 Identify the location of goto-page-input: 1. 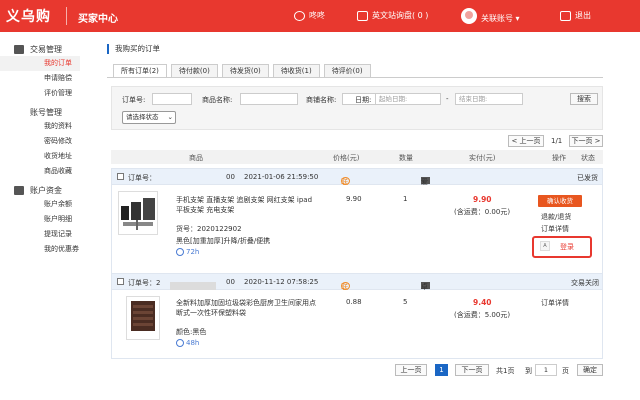
(546, 370).